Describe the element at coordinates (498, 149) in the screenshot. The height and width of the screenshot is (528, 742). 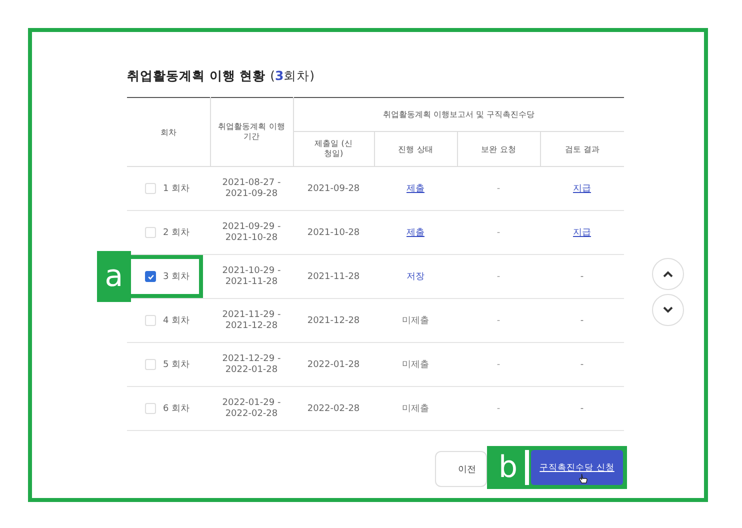
I see `column-header: 보완 요청` at that location.